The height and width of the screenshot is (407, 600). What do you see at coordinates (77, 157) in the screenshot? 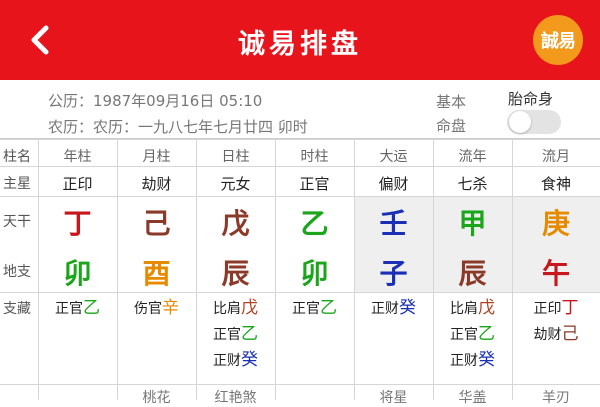
I see `column-header: 年柱` at bounding box center [77, 157].